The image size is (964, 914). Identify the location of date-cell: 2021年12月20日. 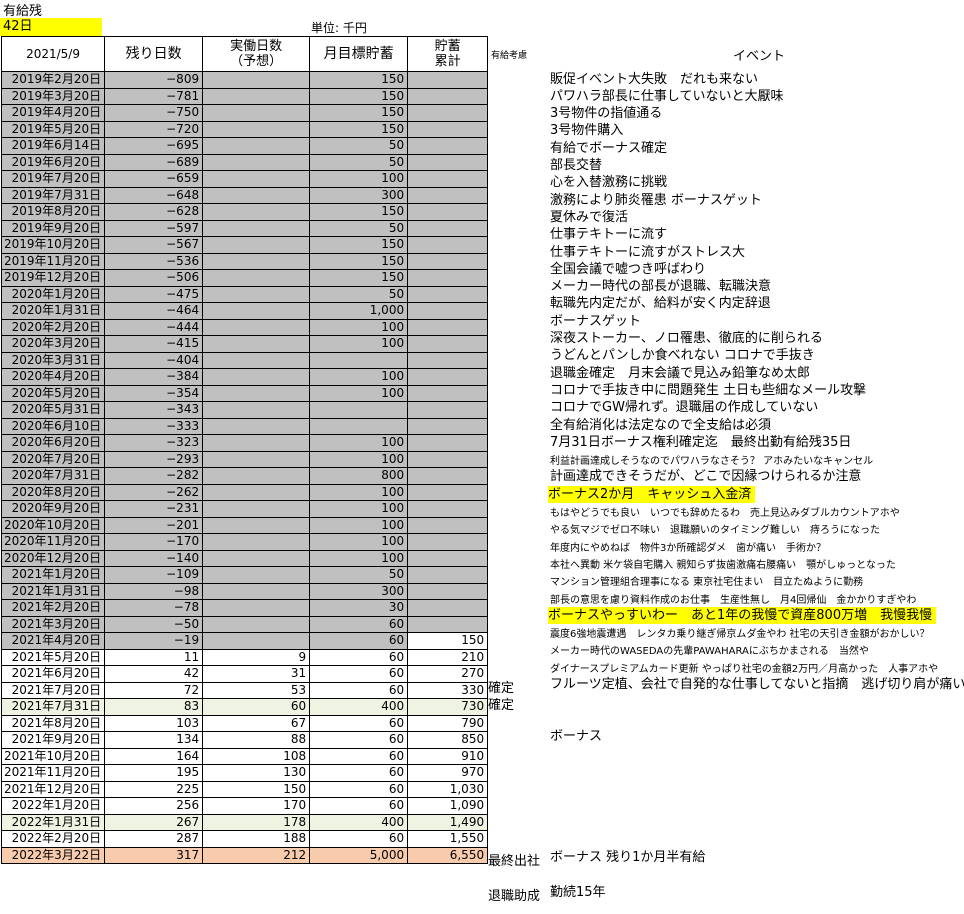
(53, 789).